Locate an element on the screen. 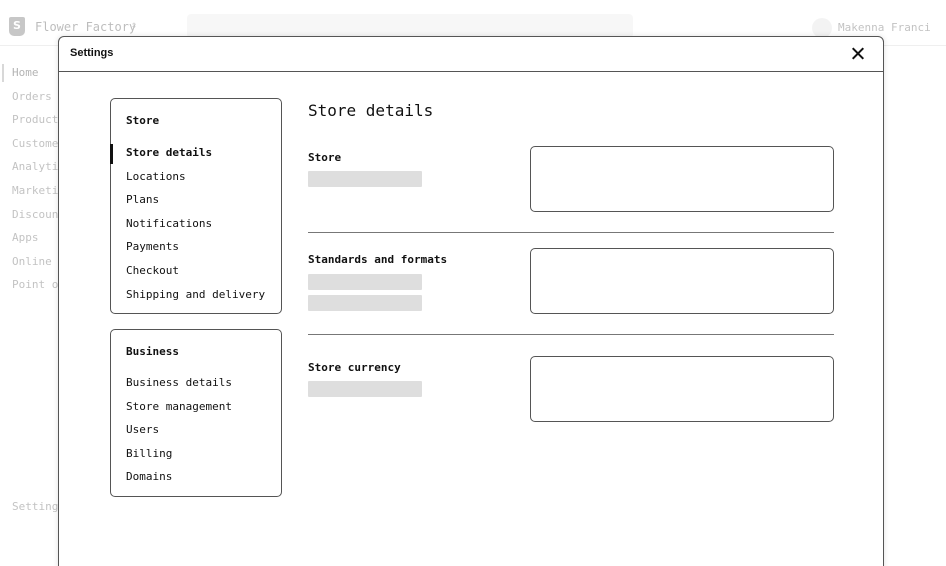 The image size is (946, 566). nav-item-users: Users is located at coordinates (196, 435).